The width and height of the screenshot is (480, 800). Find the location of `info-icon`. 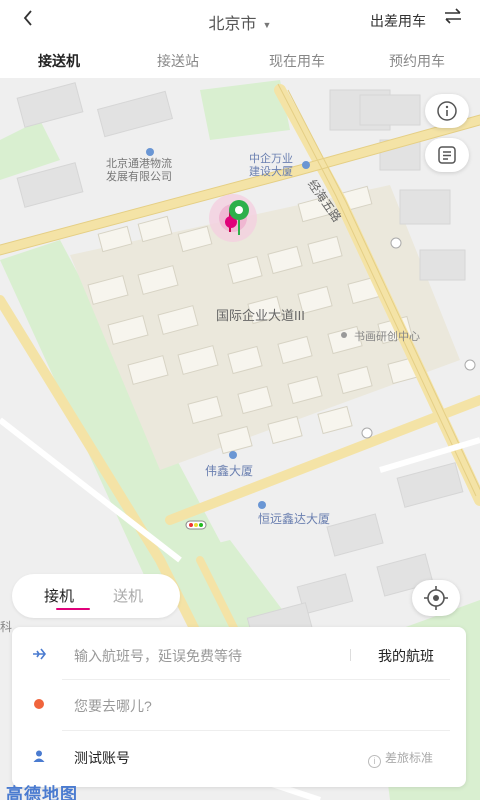

info-icon is located at coordinates (447, 111).